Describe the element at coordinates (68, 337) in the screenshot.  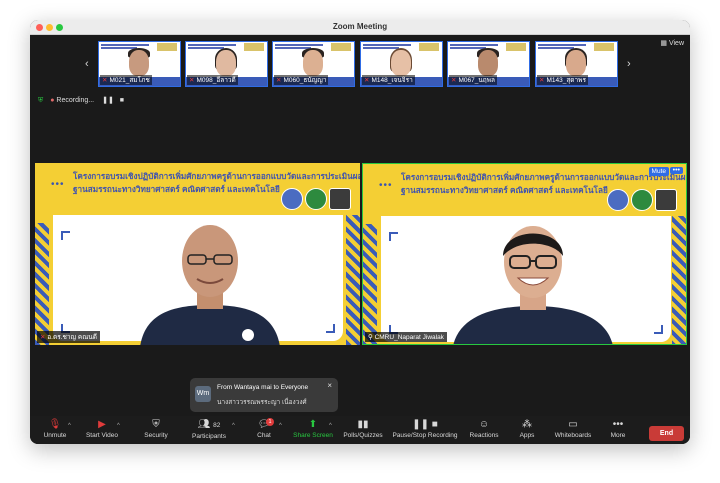
I see `speaker-name-tag: ✕ อ.ดร.ชาญ คณนดี` at that location.